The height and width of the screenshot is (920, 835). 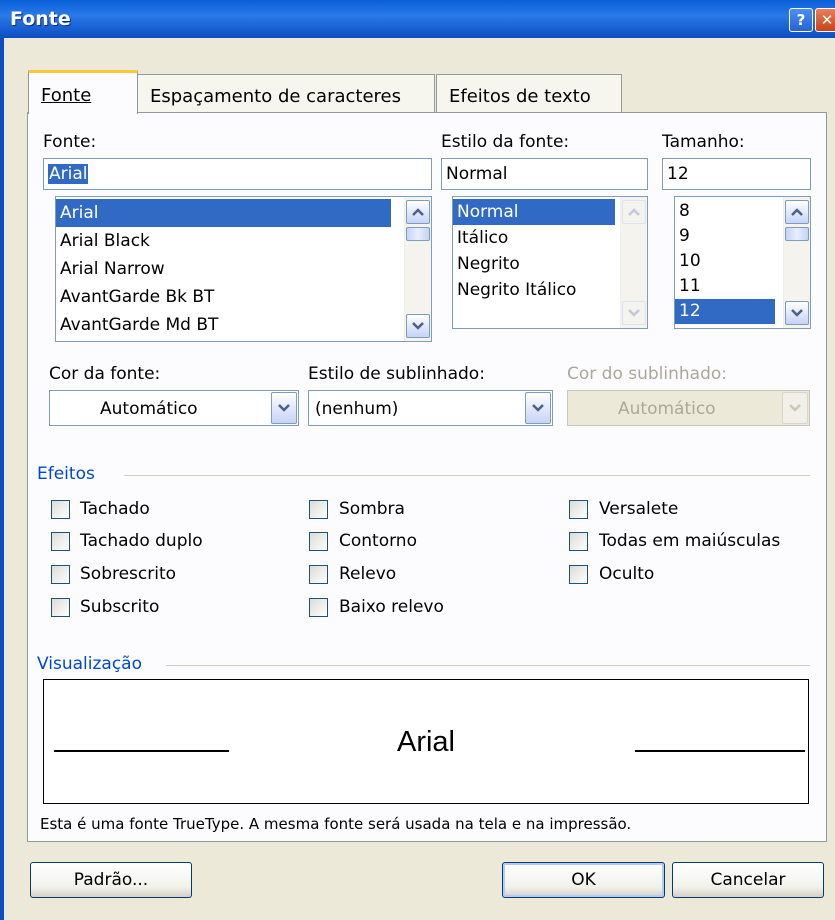 I want to click on ok-button: OK, so click(x=583, y=880).